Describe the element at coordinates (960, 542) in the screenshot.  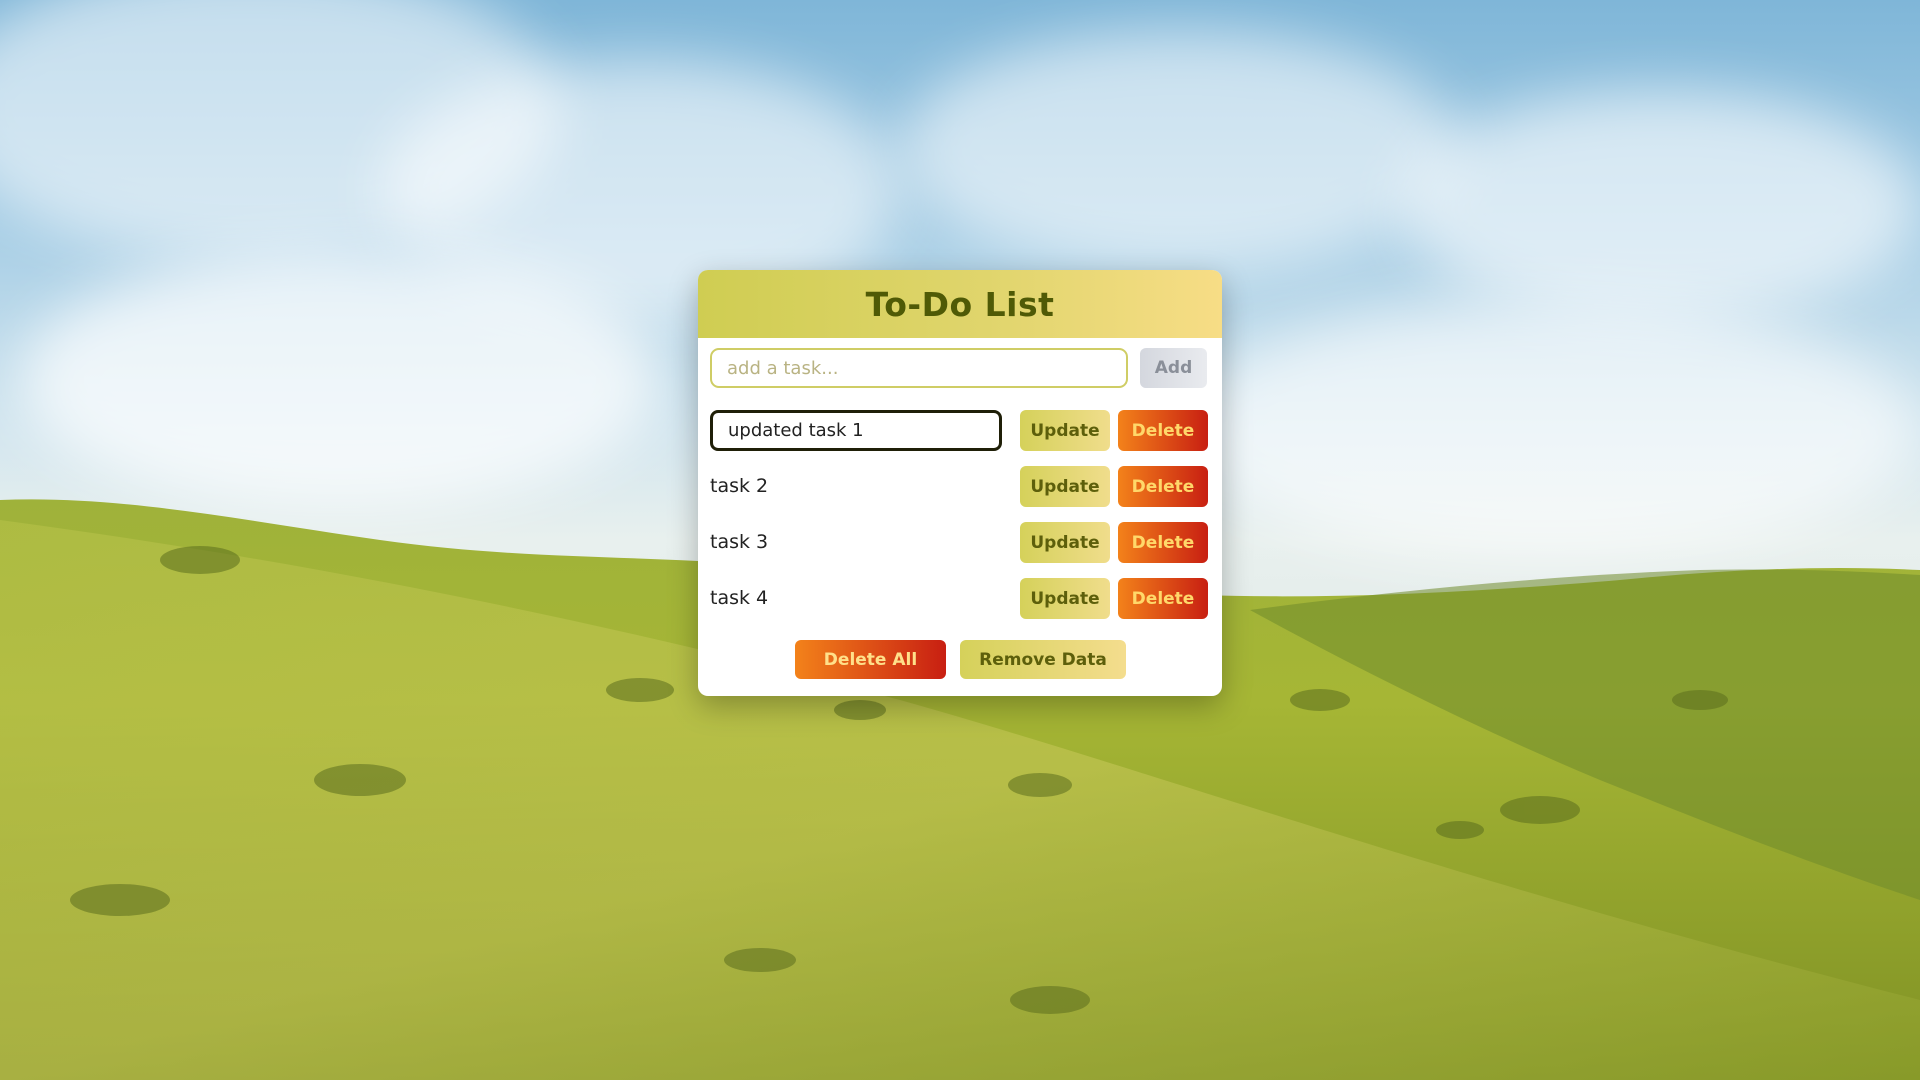
I see `task-row: task 3 Update Delete` at that location.